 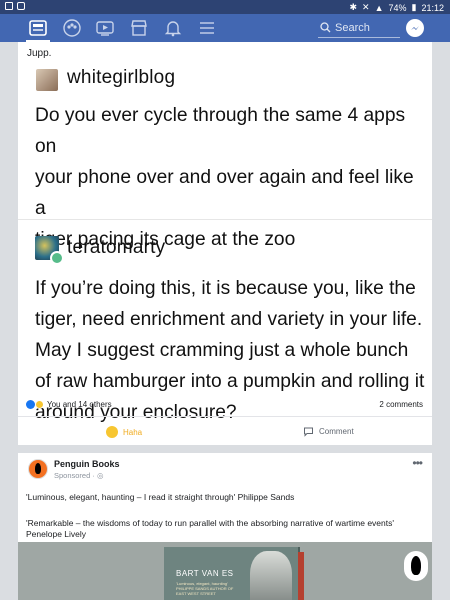 What do you see at coordinates (397, 7) in the screenshot?
I see `battery-level: 74%` at bounding box center [397, 7].